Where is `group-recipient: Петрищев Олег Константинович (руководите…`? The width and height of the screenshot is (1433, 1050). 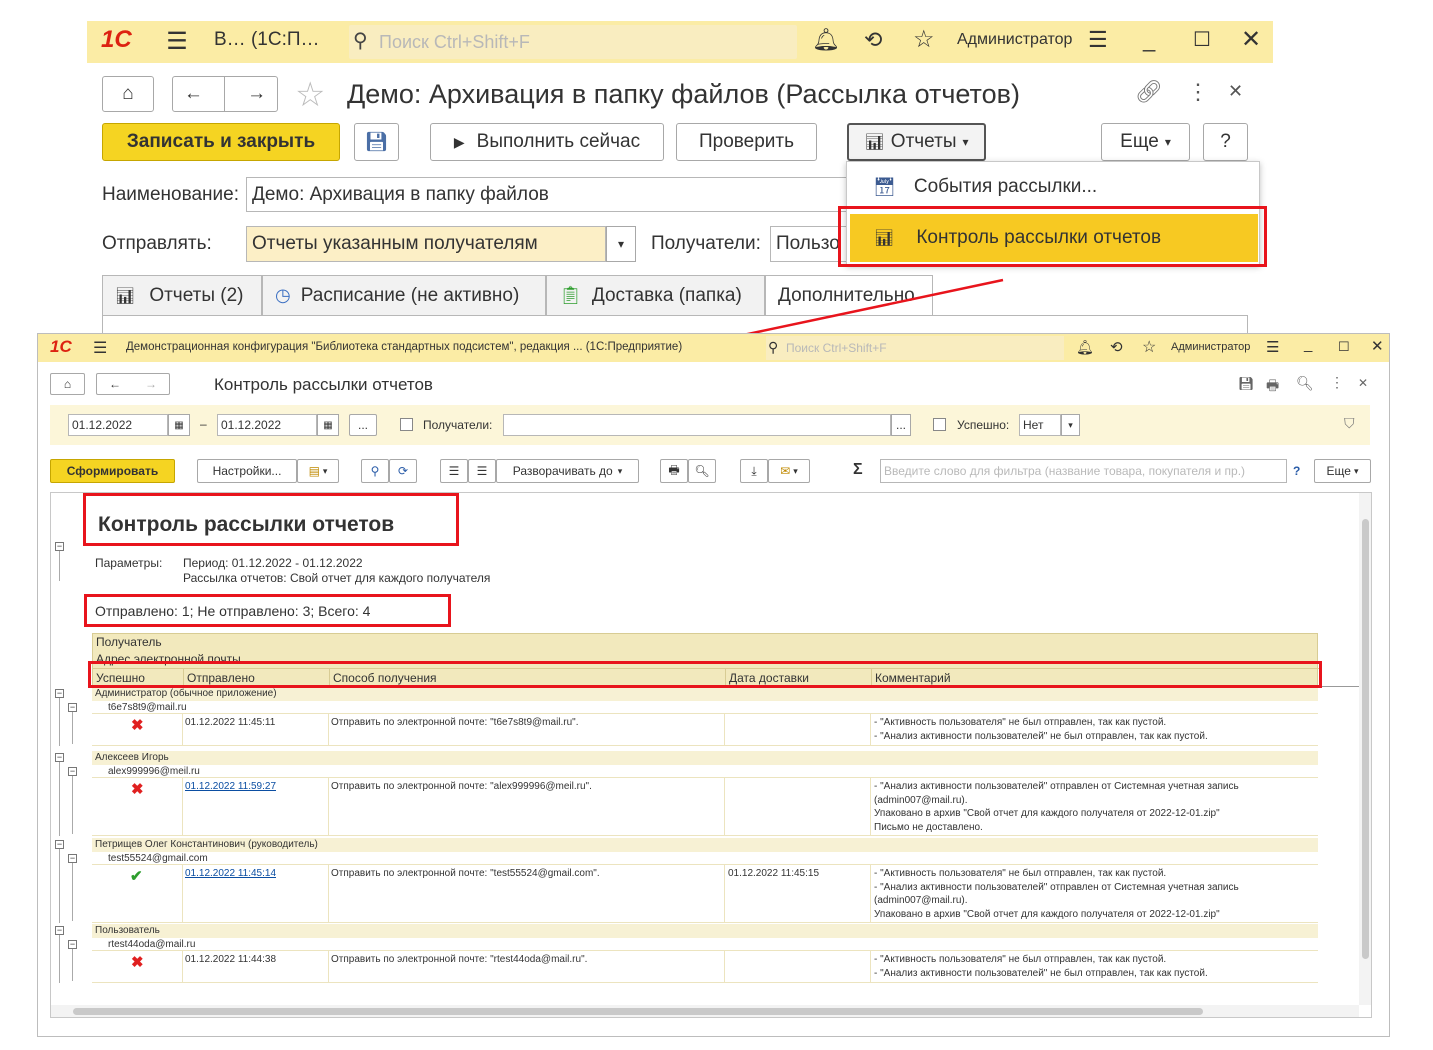 group-recipient: Петрищев Олег Константинович (руководите… is located at coordinates (705, 845).